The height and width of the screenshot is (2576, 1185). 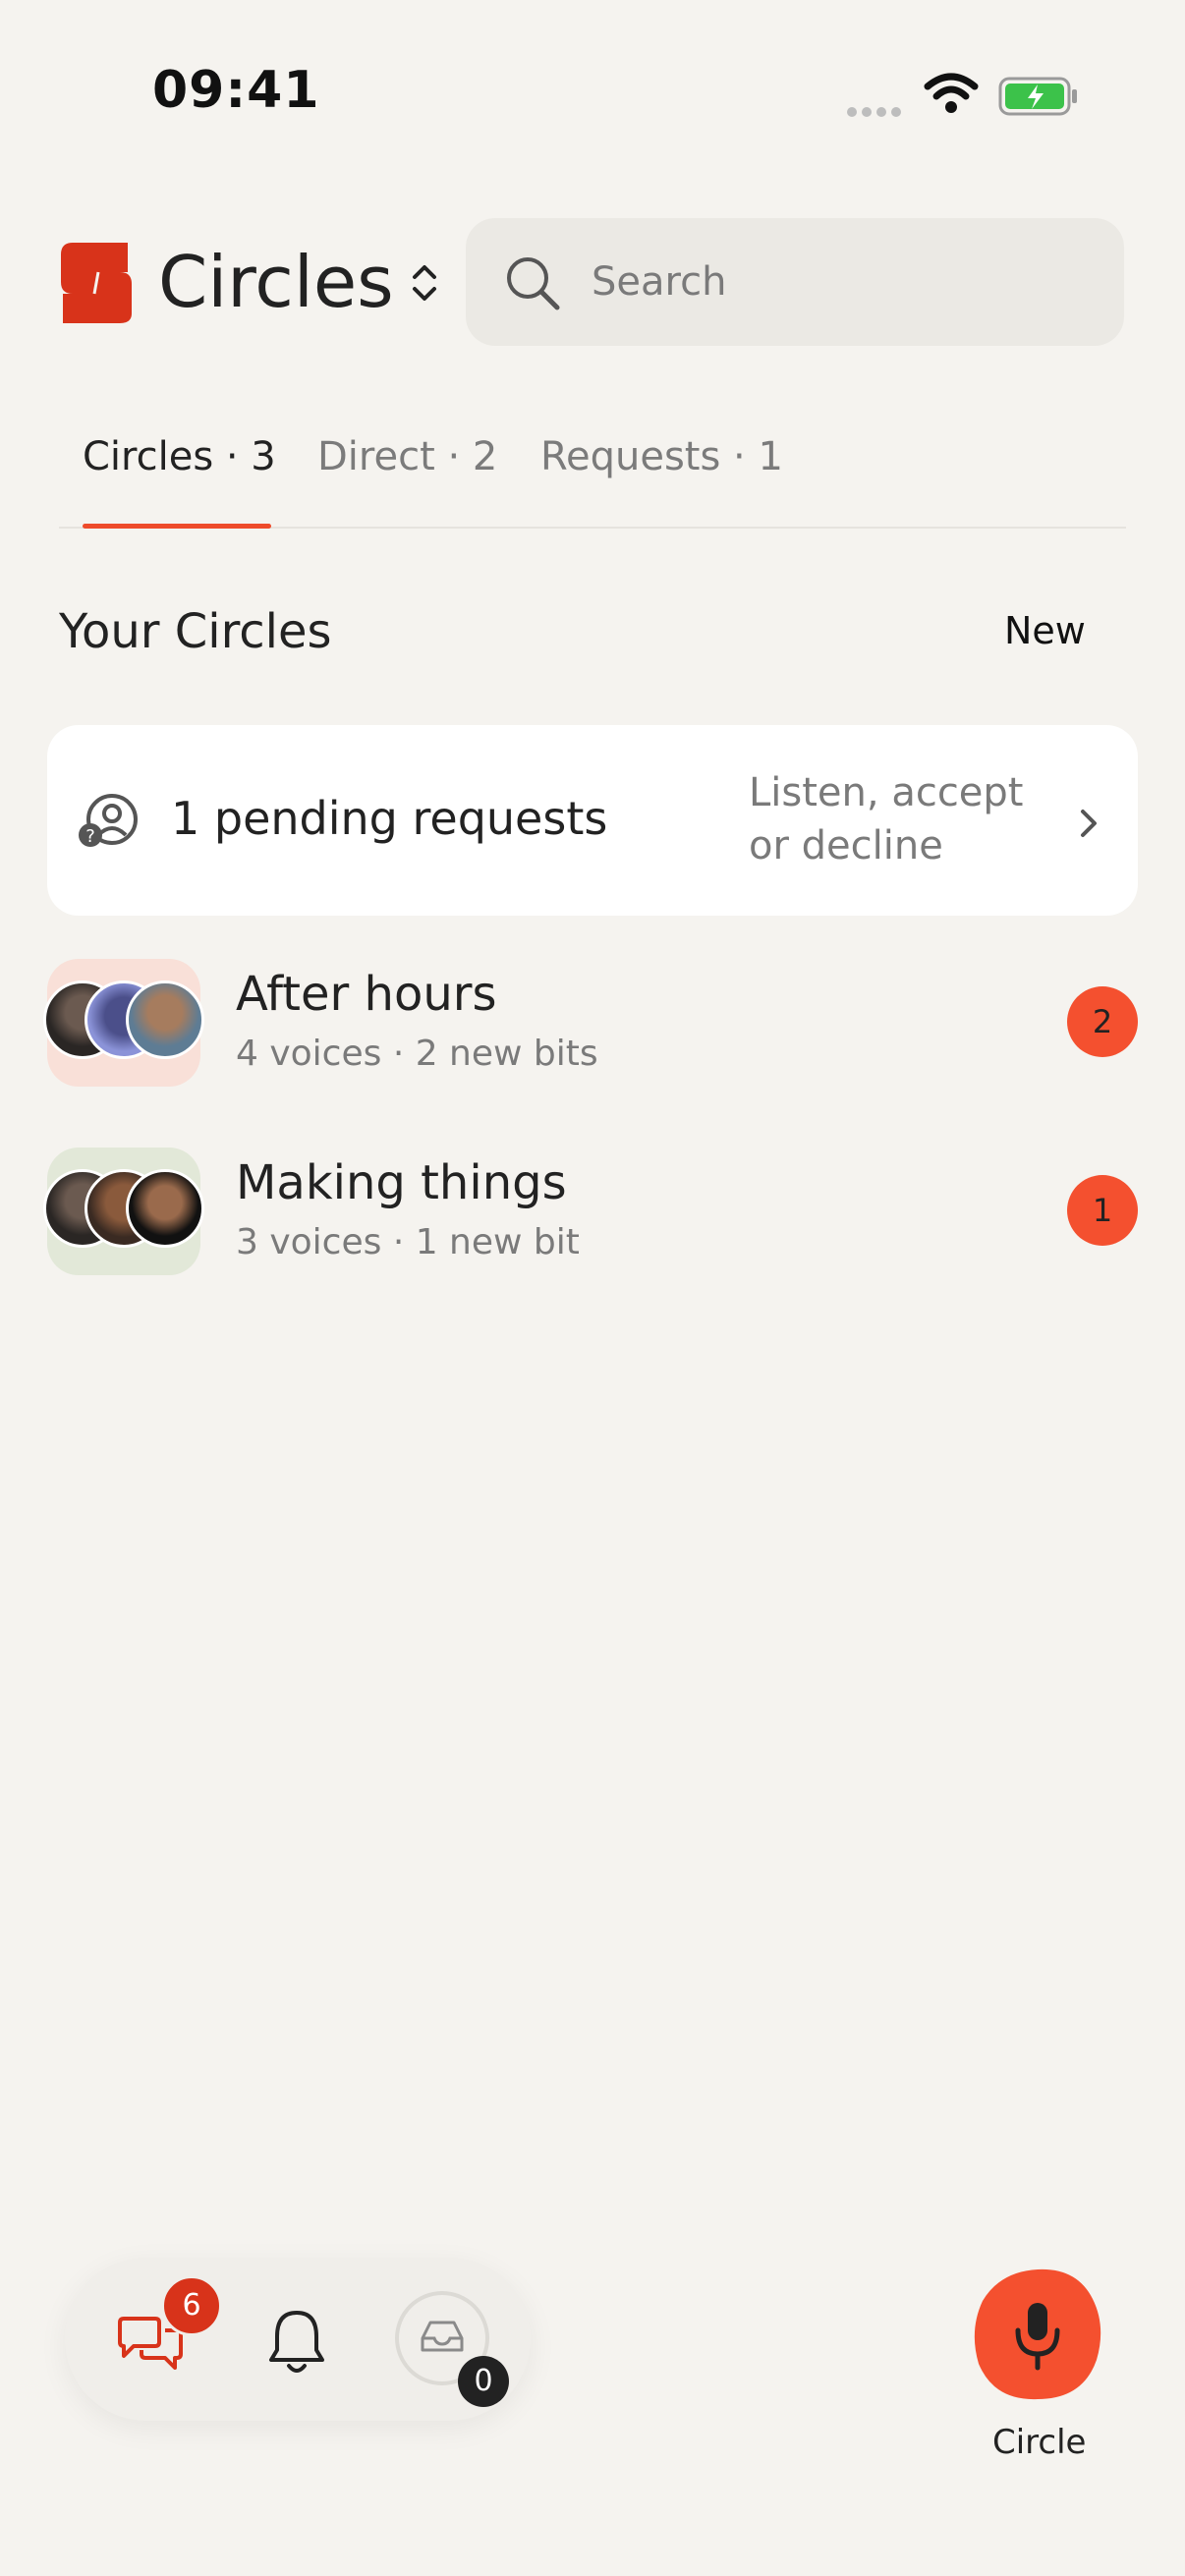 I want to click on active-tab-indicator, so click(x=177, y=526).